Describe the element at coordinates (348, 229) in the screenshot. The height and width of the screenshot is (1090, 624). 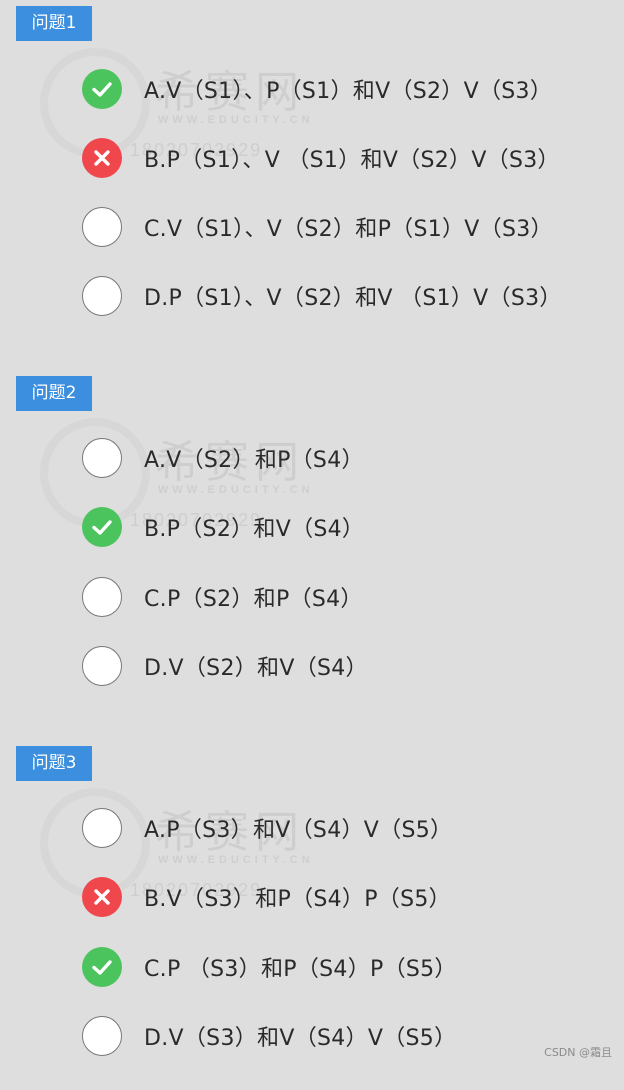
I see `option-text: C.V（S1）、V（S2）和P（S1）V（S3）` at that location.